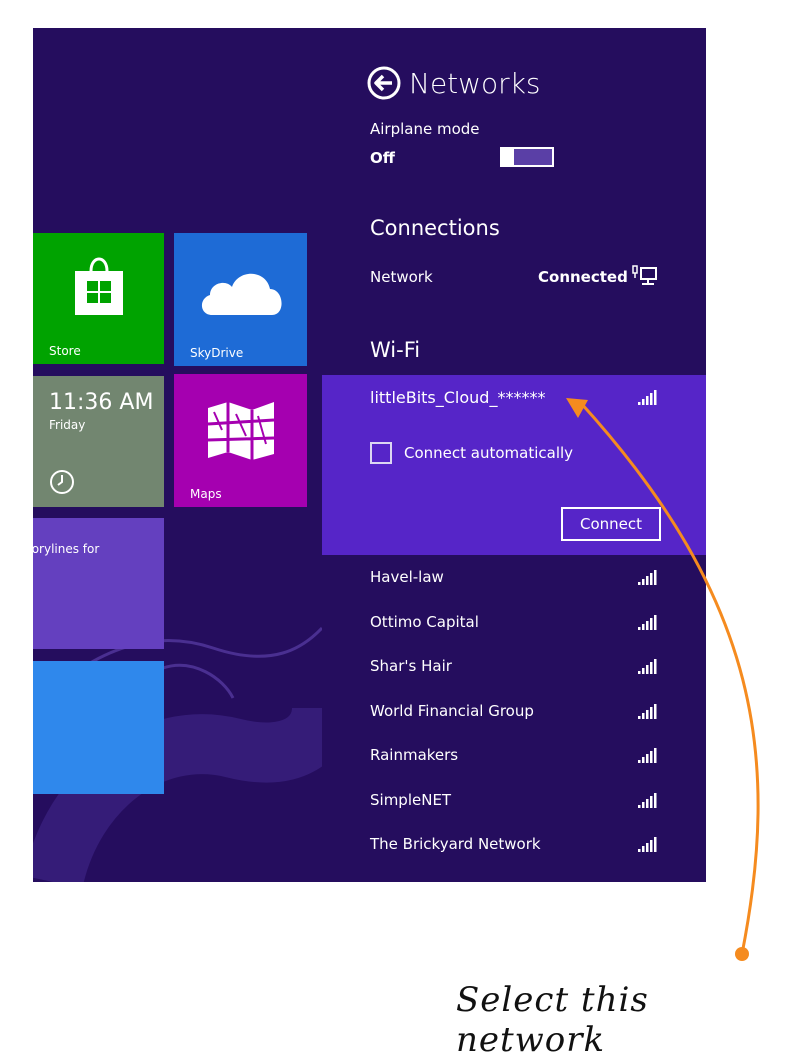 This screenshot has width=801, height=1060. I want to click on annotation-caption: Select this network, so click(552, 1020).